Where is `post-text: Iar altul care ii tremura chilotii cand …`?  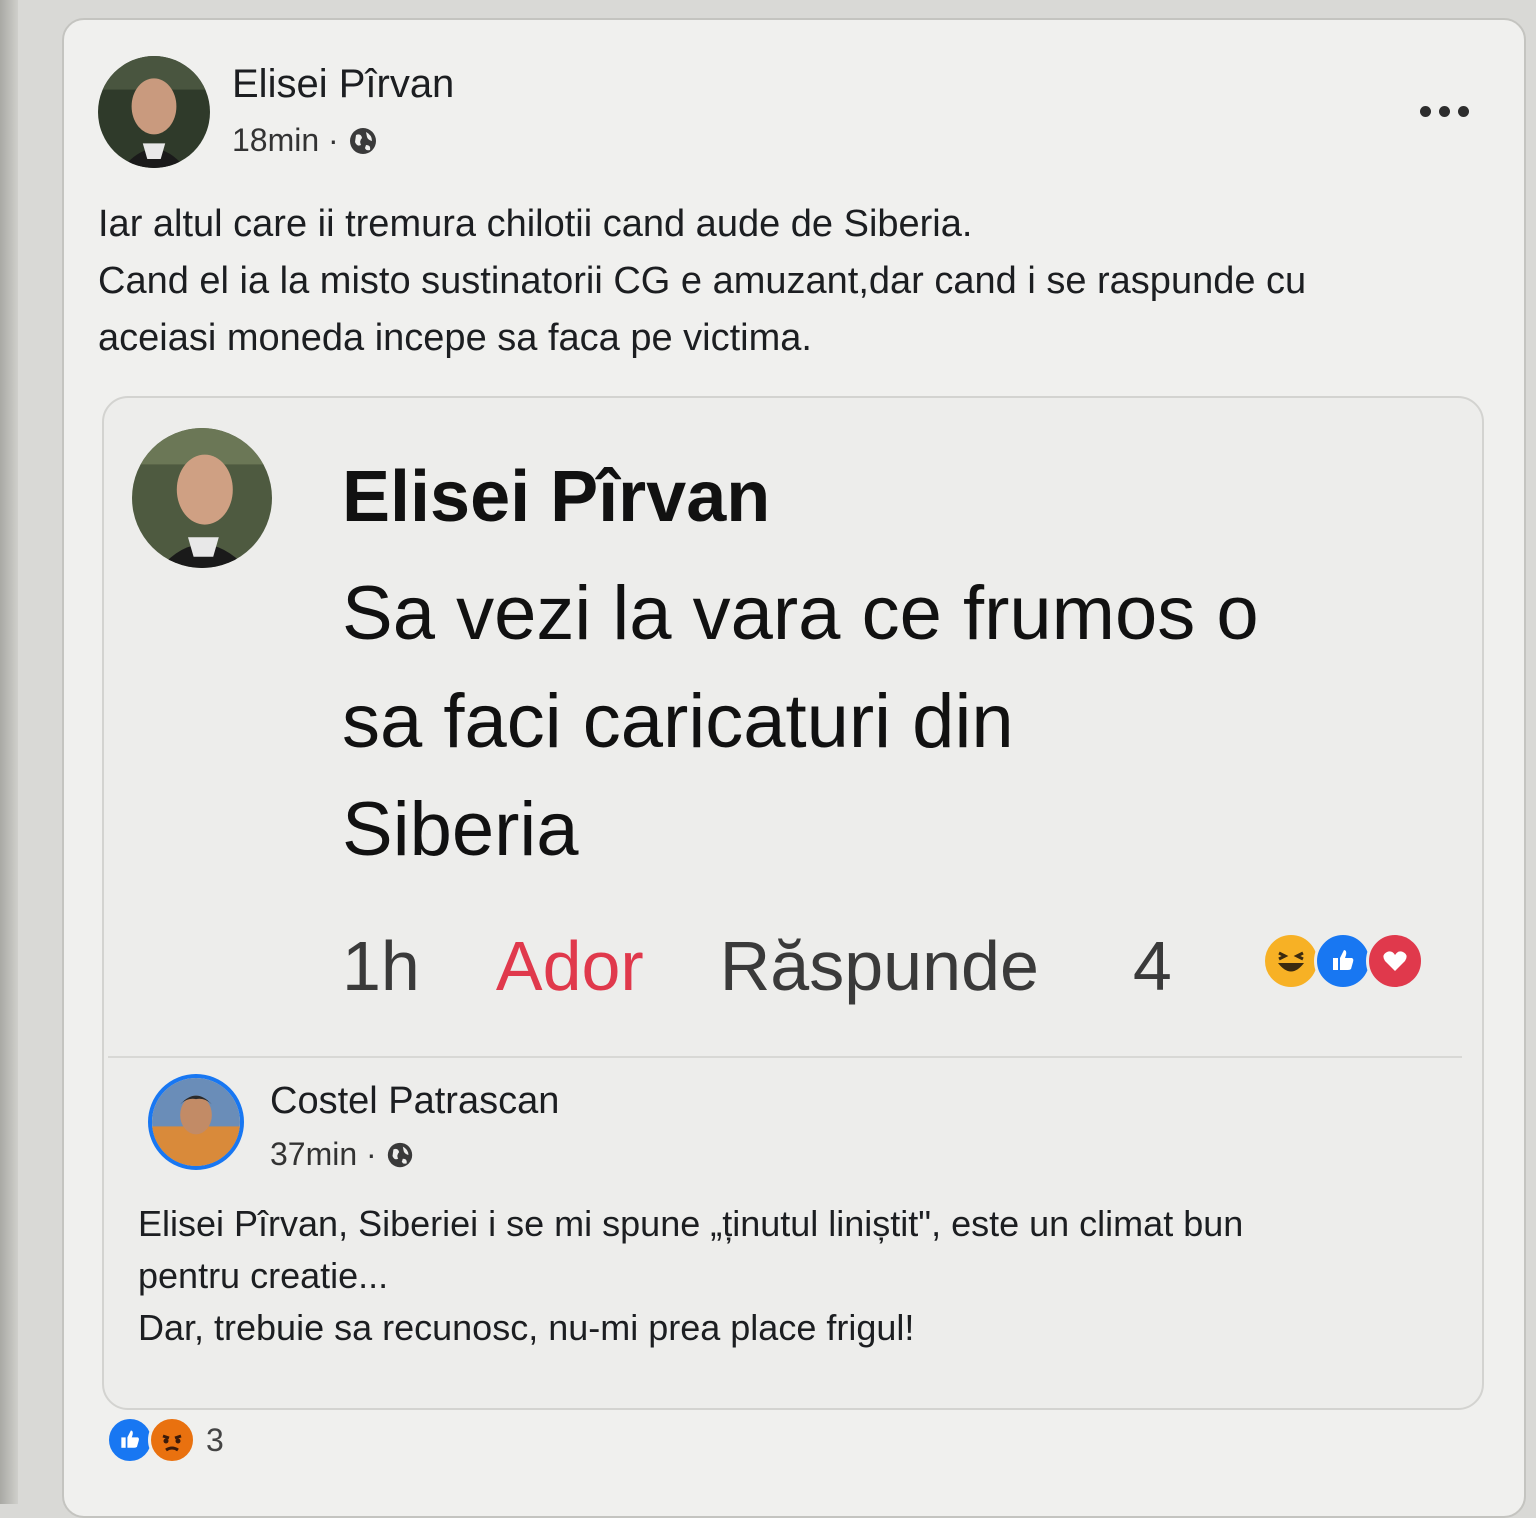
post-text: Iar altul care ii tremura chilotii cand … is located at coordinates (702, 281).